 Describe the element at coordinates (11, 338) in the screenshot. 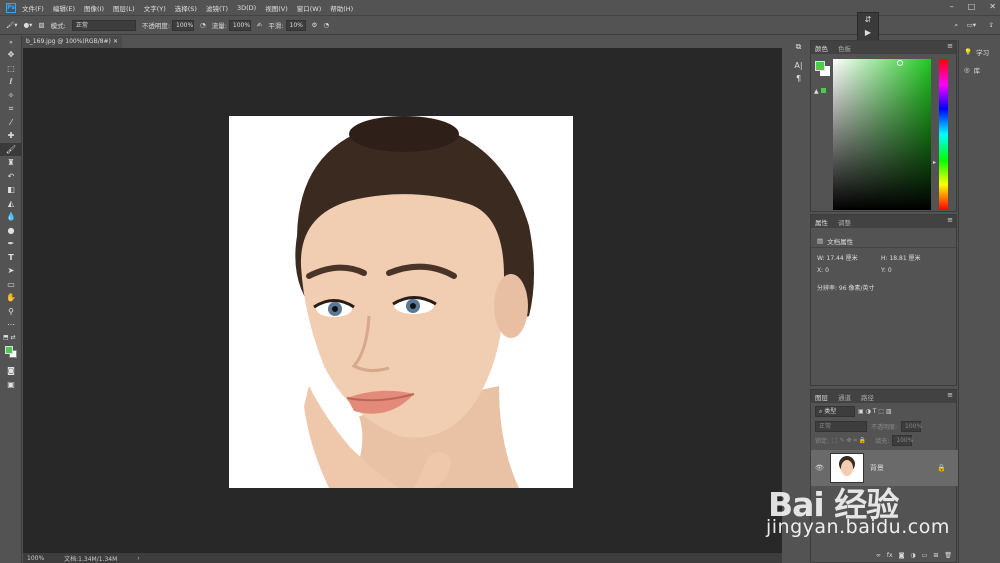

I see `default-colors-icon: ⬒ ⇄` at that location.